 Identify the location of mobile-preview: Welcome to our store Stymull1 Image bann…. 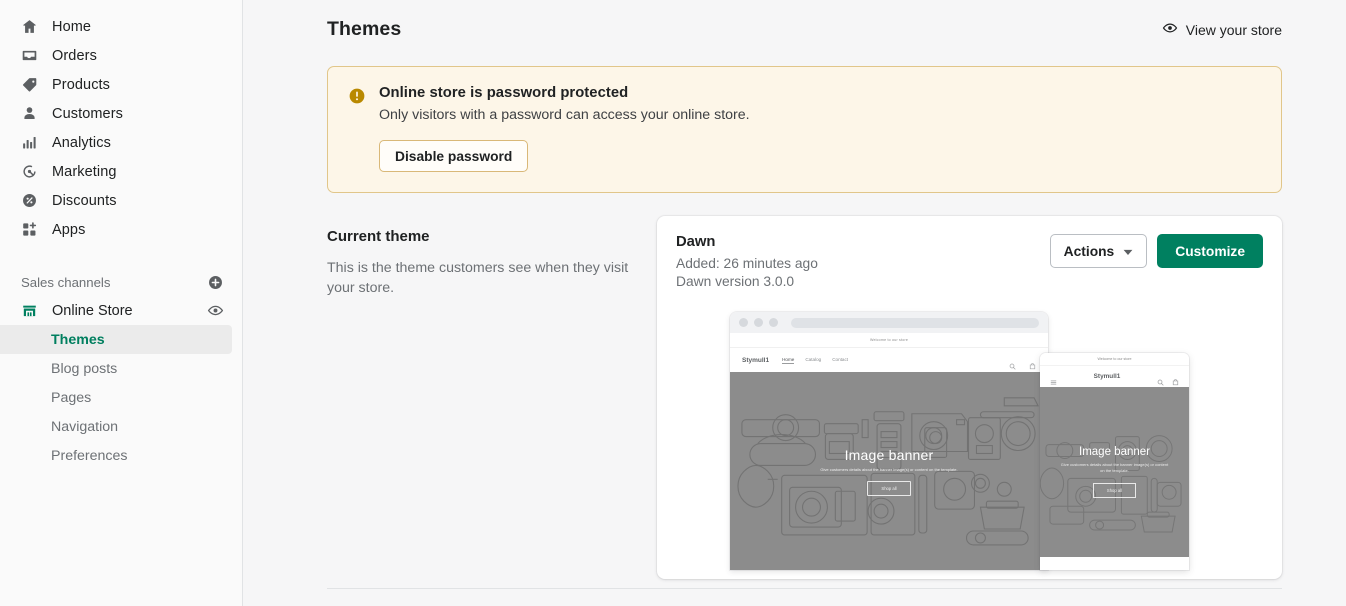
(1114, 461).